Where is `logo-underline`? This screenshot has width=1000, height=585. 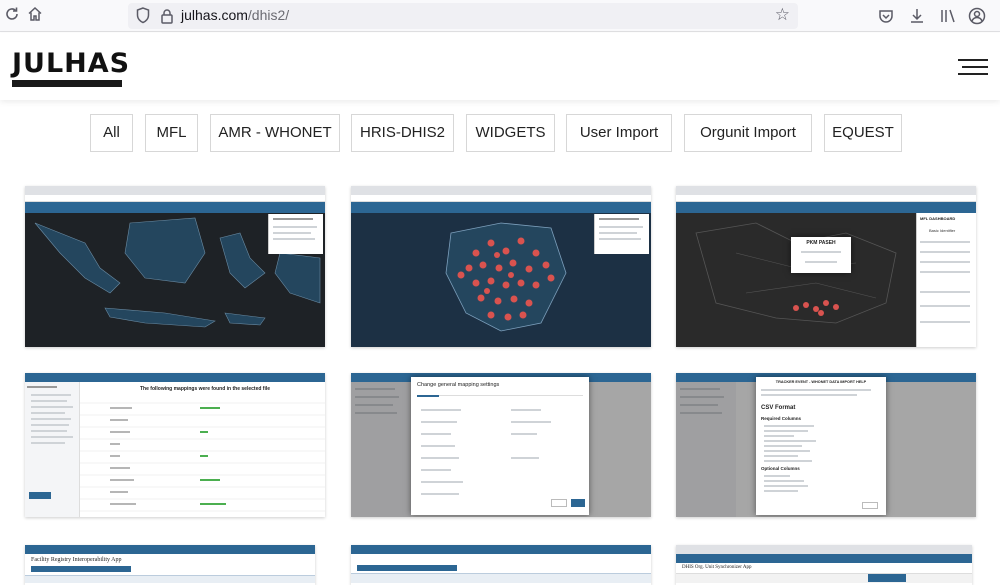
logo-underline is located at coordinates (67, 83).